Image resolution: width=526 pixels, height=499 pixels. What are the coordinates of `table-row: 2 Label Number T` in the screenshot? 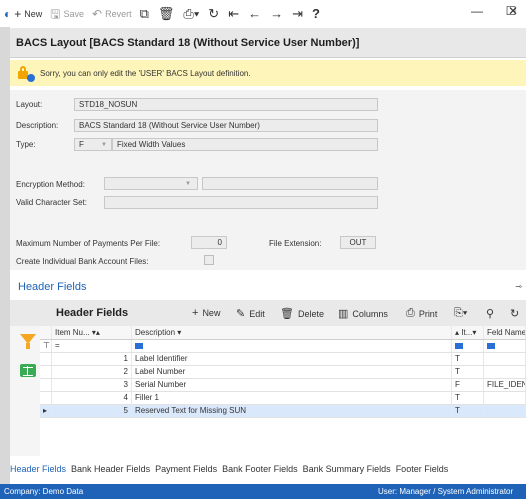 It's located at (283, 372).